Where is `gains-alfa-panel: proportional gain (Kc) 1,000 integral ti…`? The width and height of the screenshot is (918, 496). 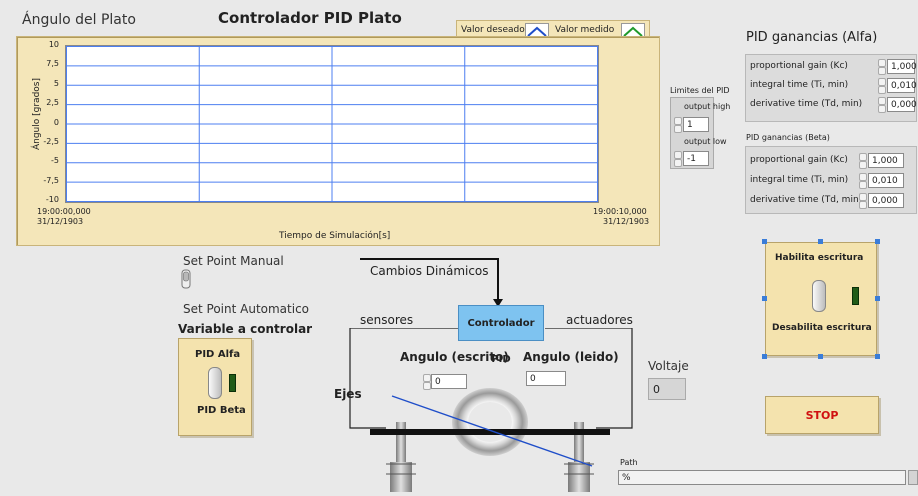
gains-alfa-panel: proportional gain (Kc) 1,000 integral ti… is located at coordinates (831, 88).